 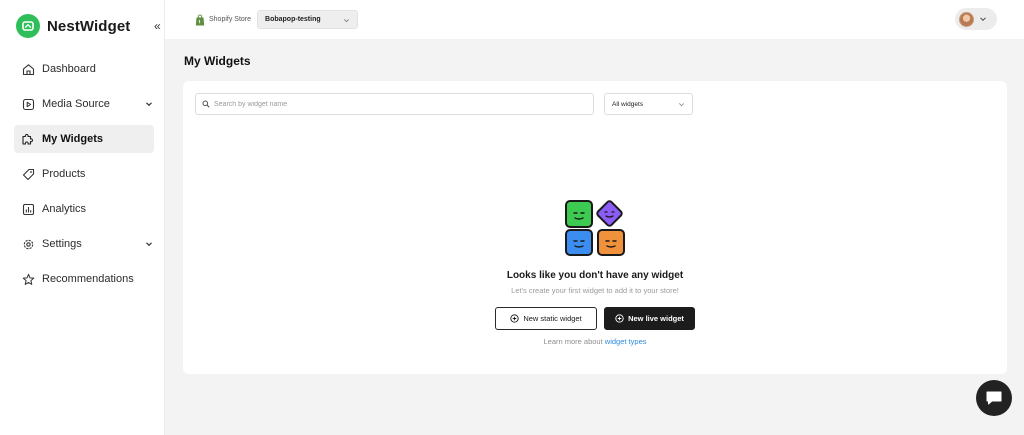 I want to click on learn-more-text: Learn more about widget types, so click(x=595, y=341).